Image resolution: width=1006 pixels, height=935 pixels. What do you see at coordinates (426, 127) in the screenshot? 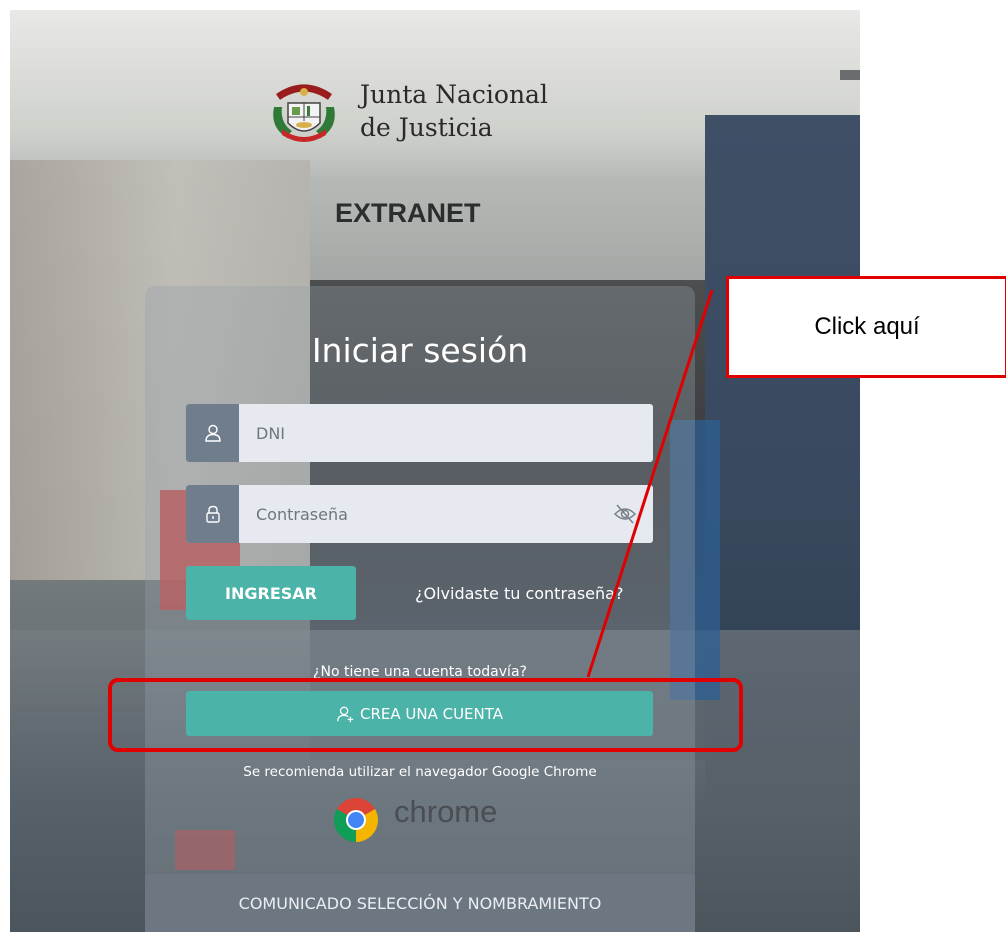
I see `institution-name-line2: de Justicia` at bounding box center [426, 127].